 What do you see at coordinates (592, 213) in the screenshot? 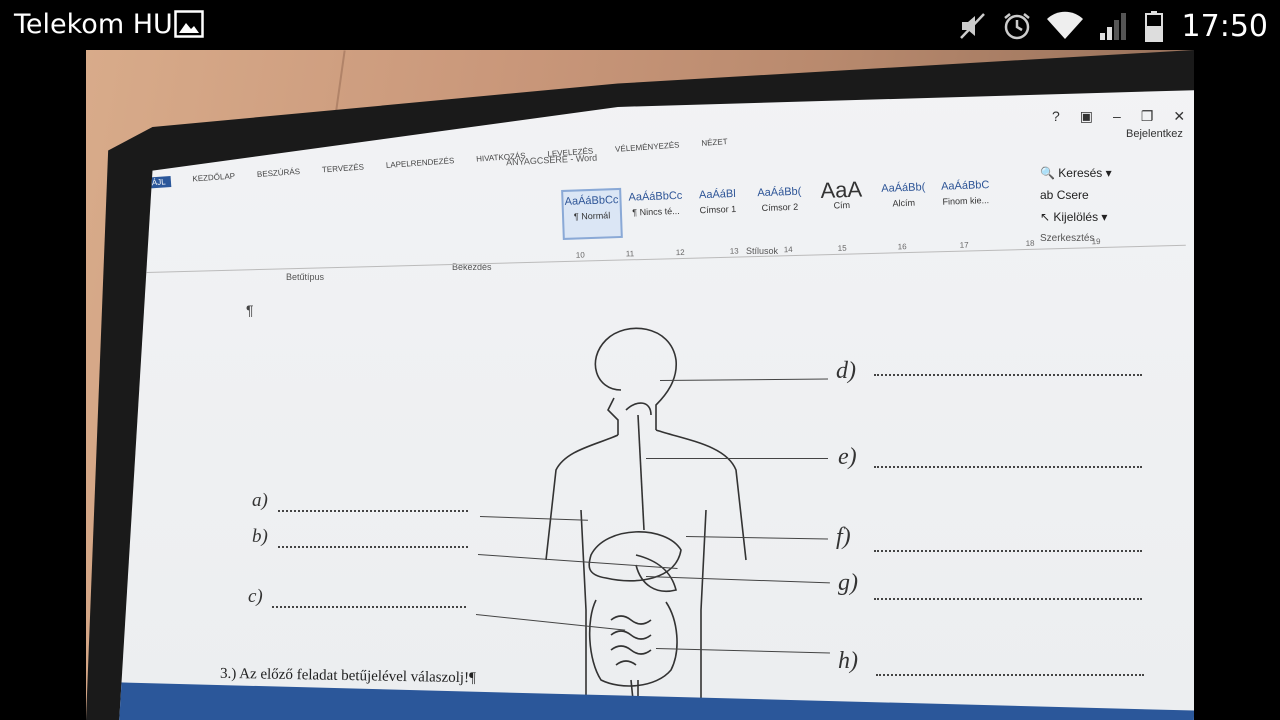
I see `style-normal: AaÁáBbCc ¶ Normál` at bounding box center [592, 213].